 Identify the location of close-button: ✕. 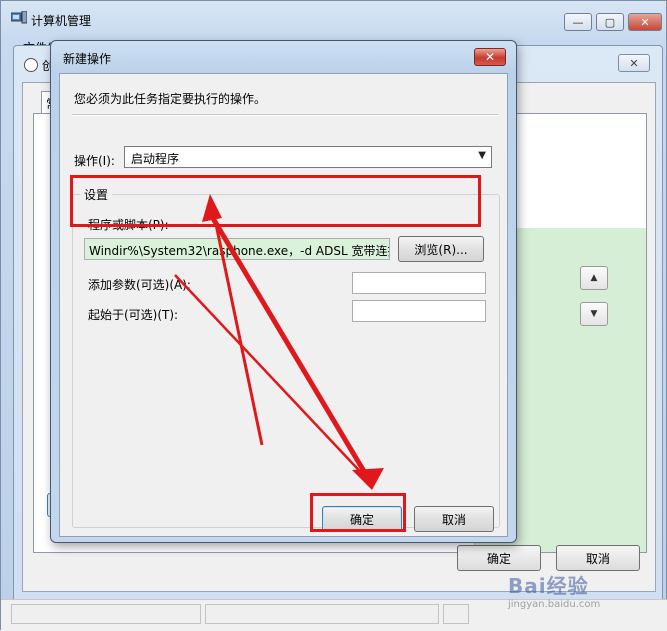
(645, 22).